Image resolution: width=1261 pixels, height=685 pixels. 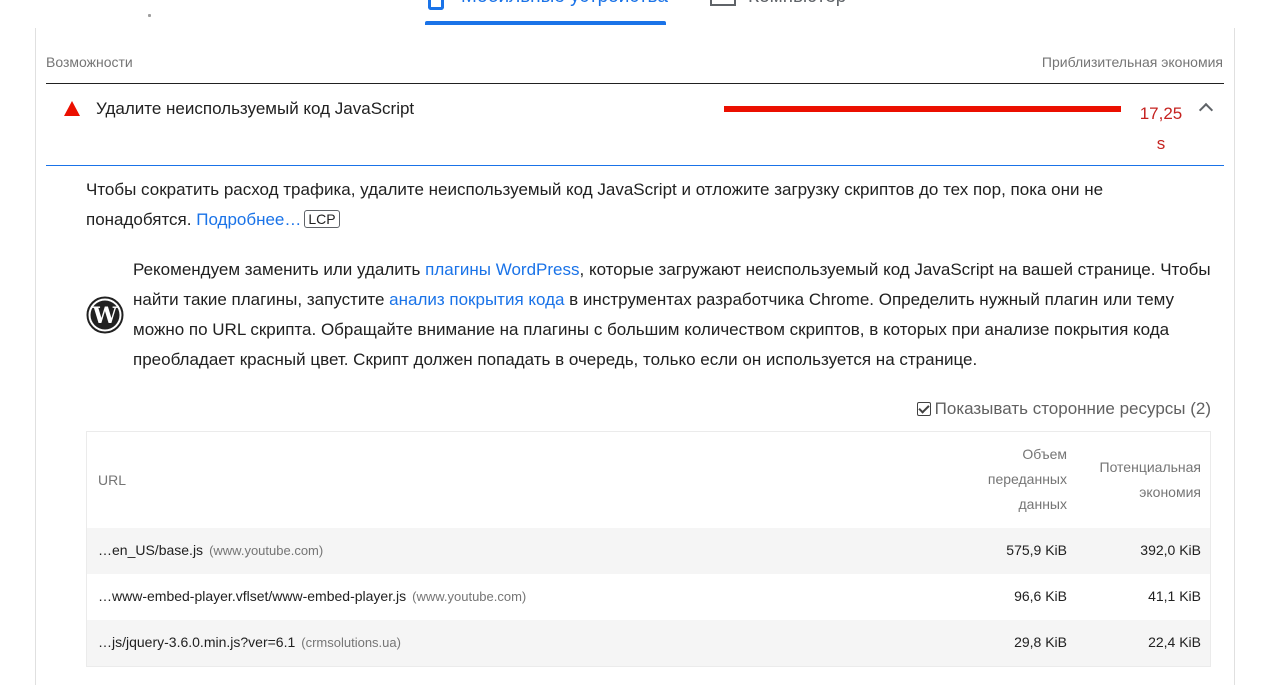 I want to click on wordpress-plugins-link: плагины WordPress, so click(x=502, y=269).